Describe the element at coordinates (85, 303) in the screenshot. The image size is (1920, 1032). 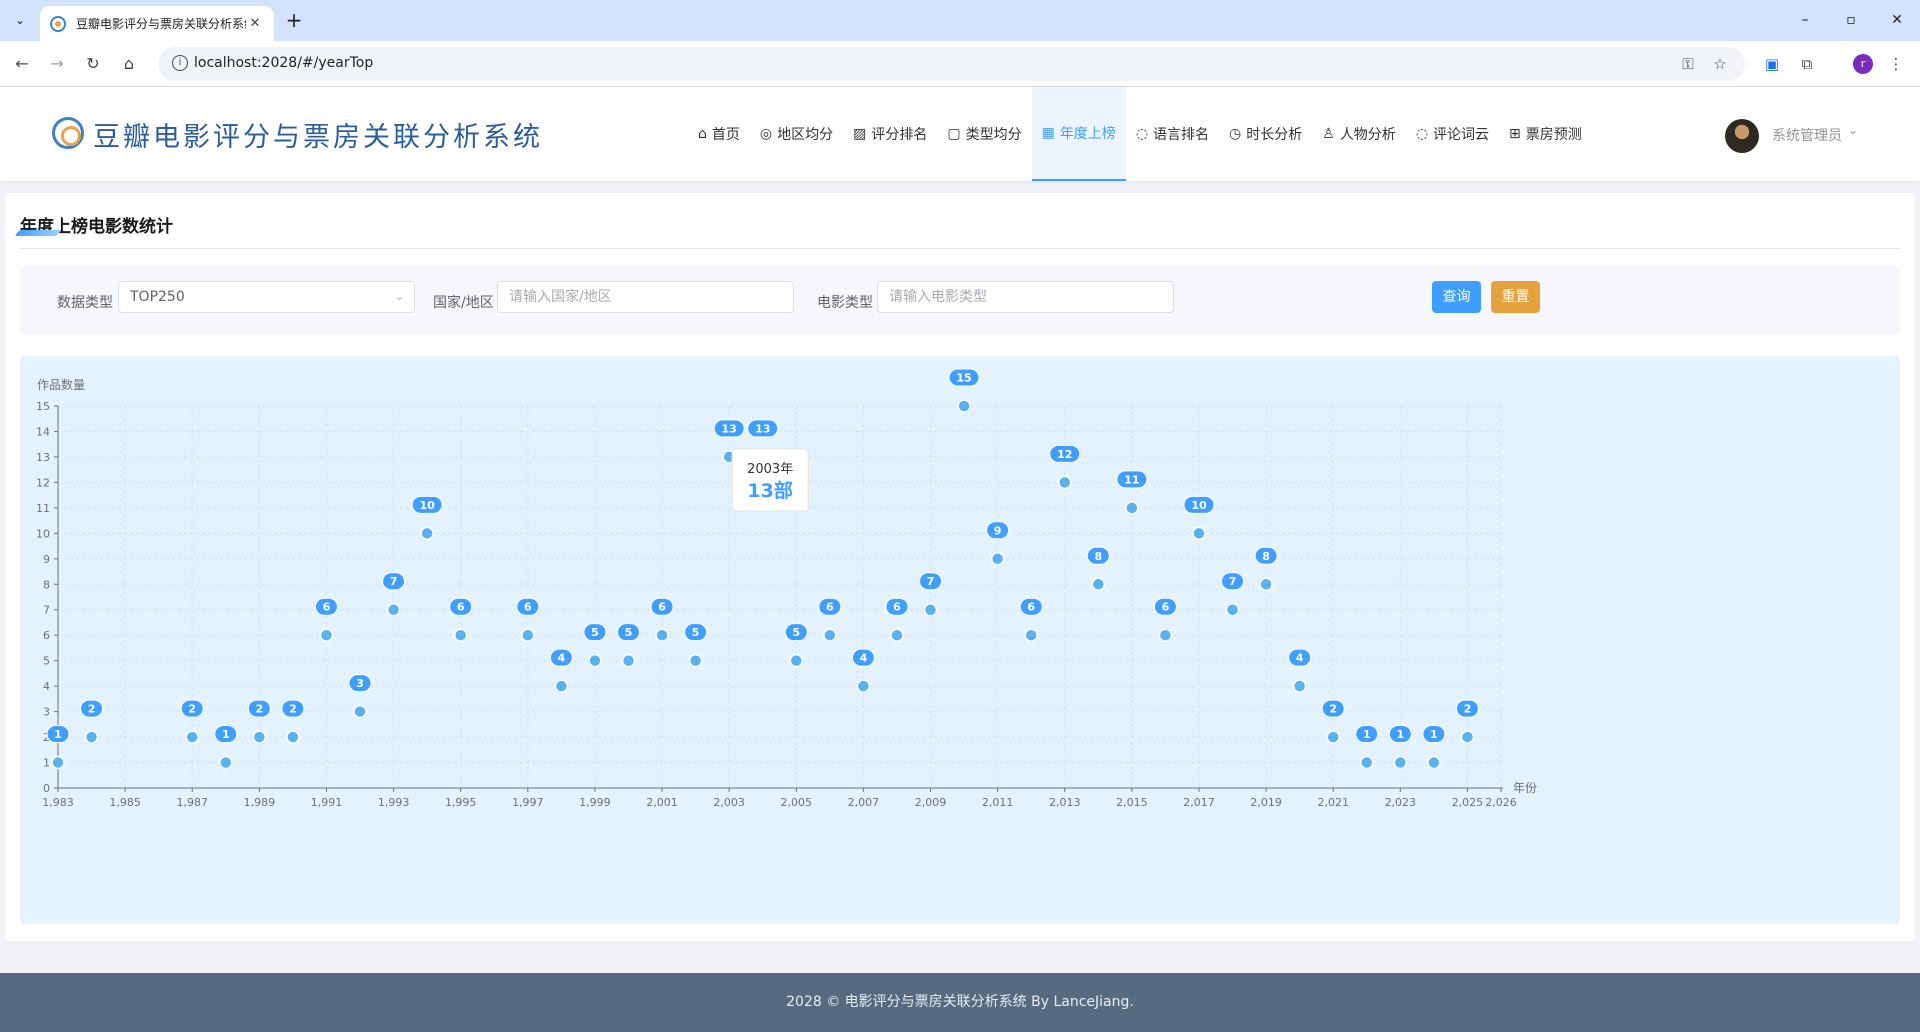
I see `data-type-label: 数据类型` at that location.